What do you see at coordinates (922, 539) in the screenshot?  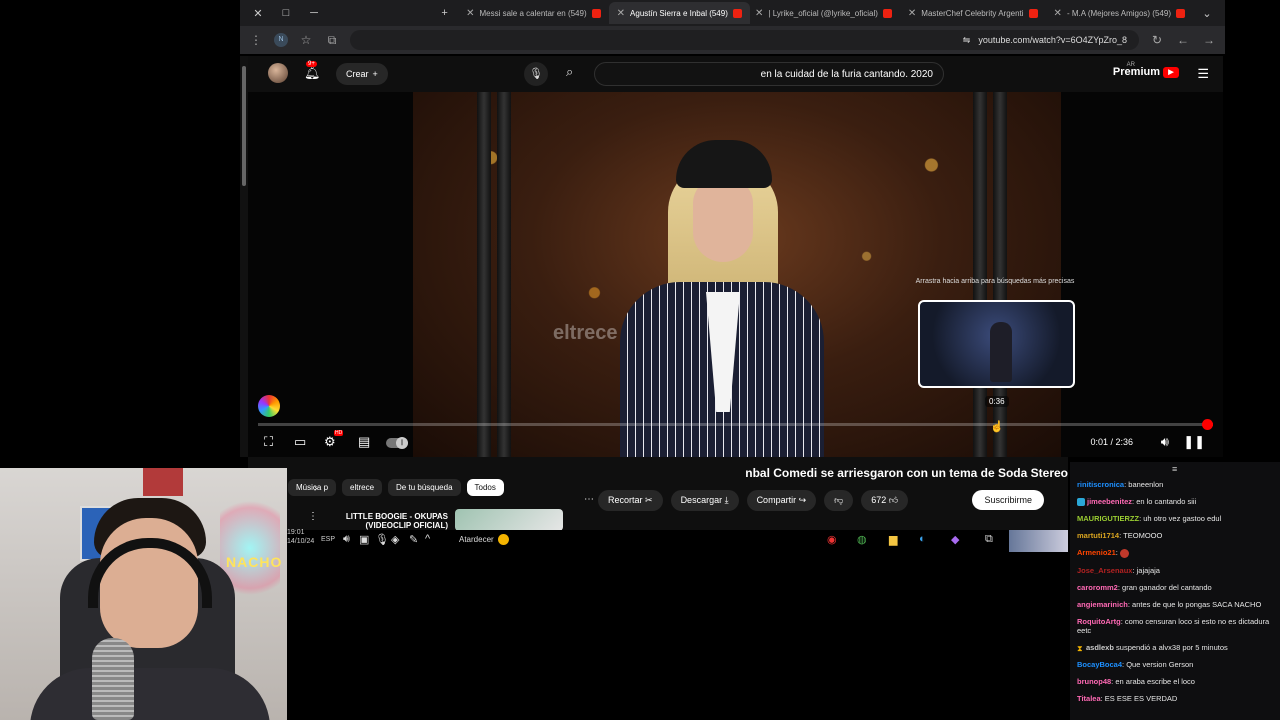 I see `edge-icon: ◐` at bounding box center [922, 539].